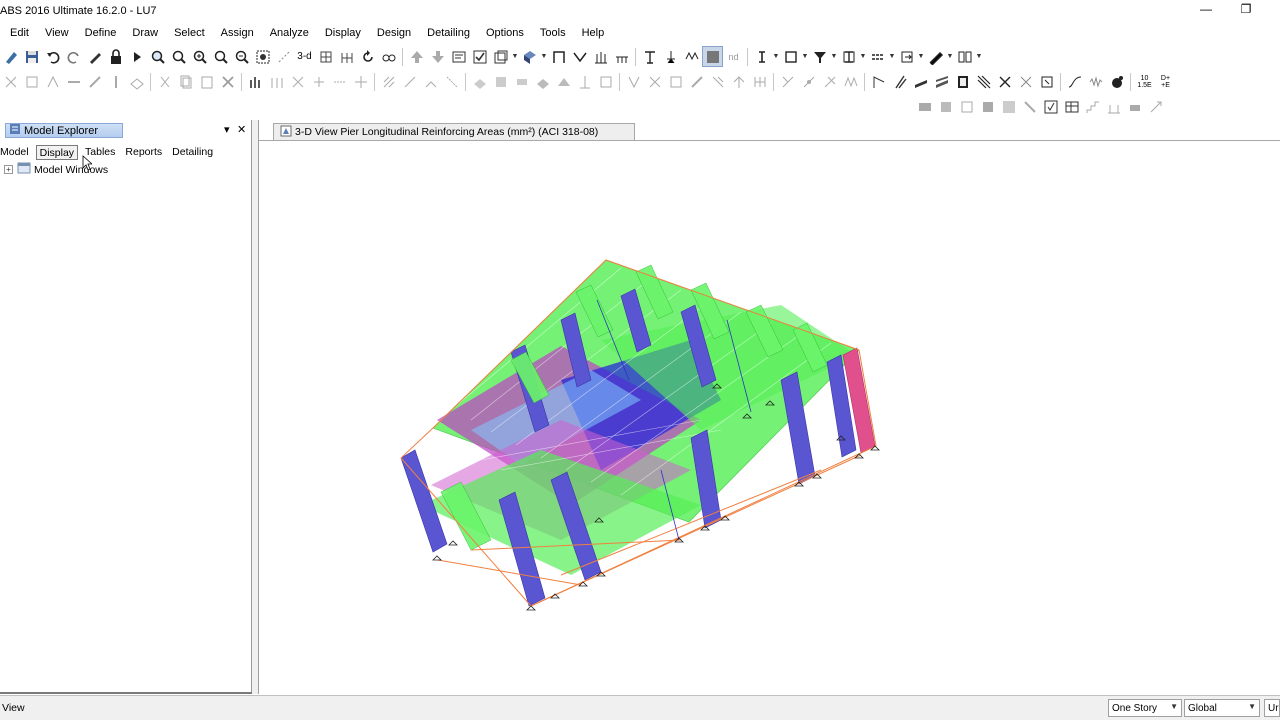 Image resolution: width=1280 pixels, height=720 pixels. I want to click on assign-spandrel-icon, so click(521, 81).